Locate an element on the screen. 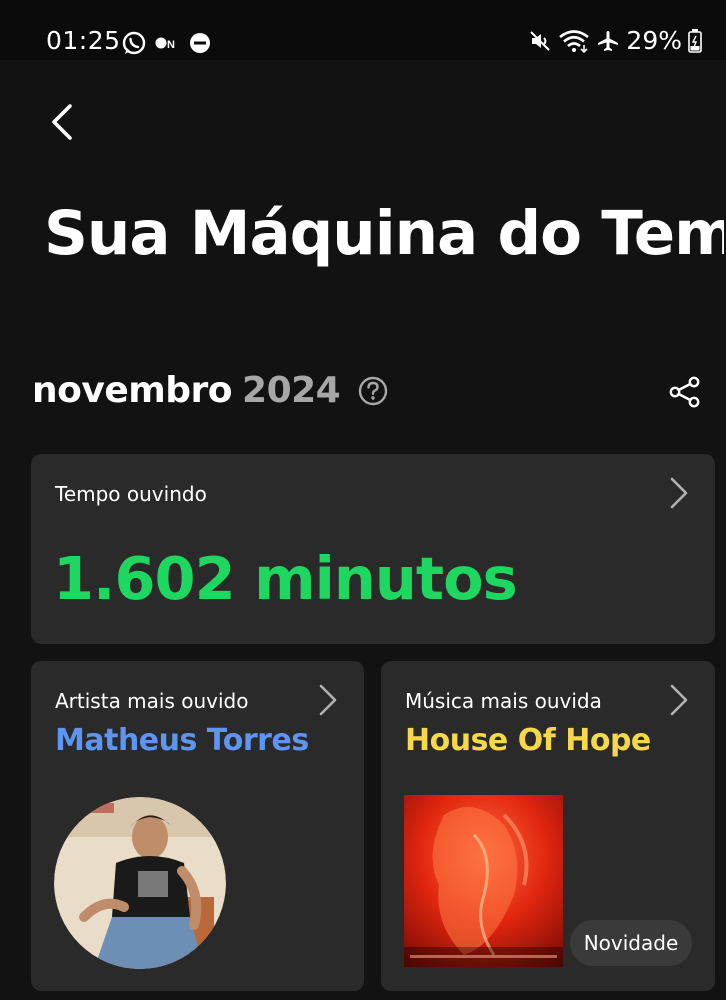 This screenshot has width=726, height=1000. back-button is located at coordinates (64, 122).